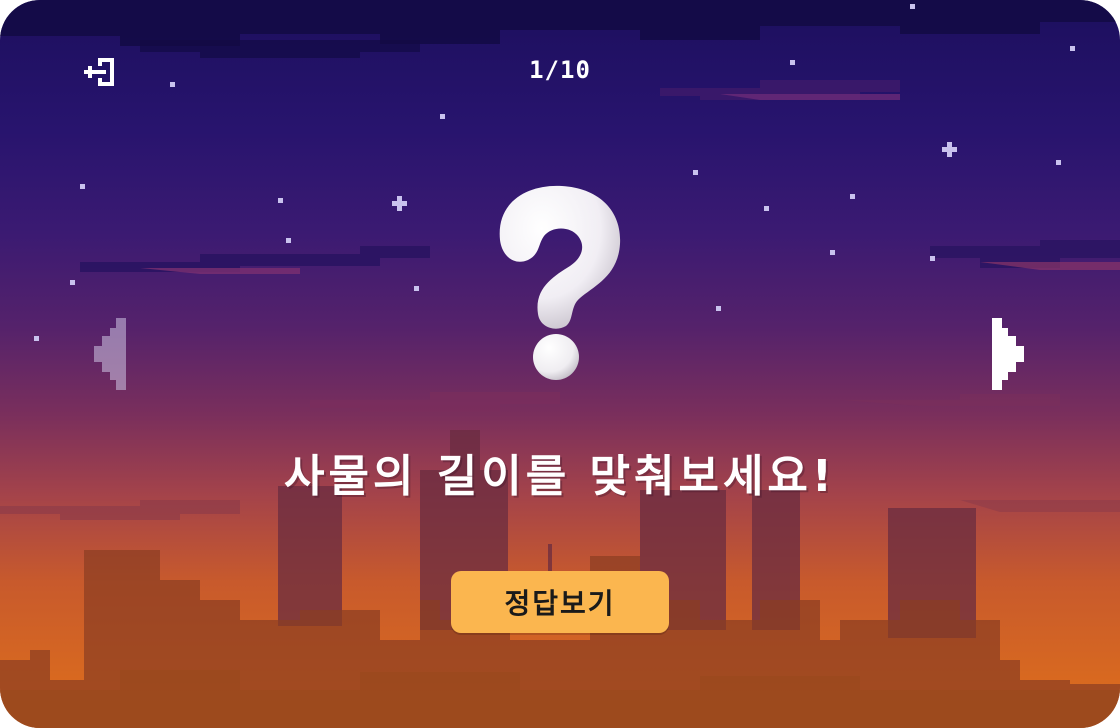 The image size is (1120, 728). I want to click on previous-button, so click(108, 354).